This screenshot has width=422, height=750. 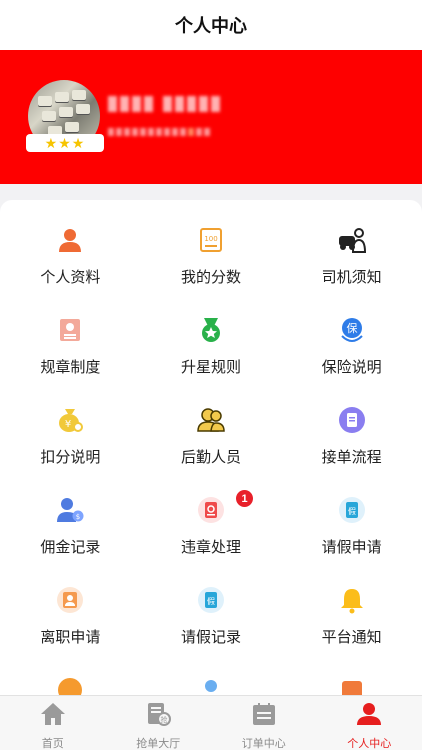 I want to click on menu-item-resignation: 离职申请, so click(x=70, y=605).